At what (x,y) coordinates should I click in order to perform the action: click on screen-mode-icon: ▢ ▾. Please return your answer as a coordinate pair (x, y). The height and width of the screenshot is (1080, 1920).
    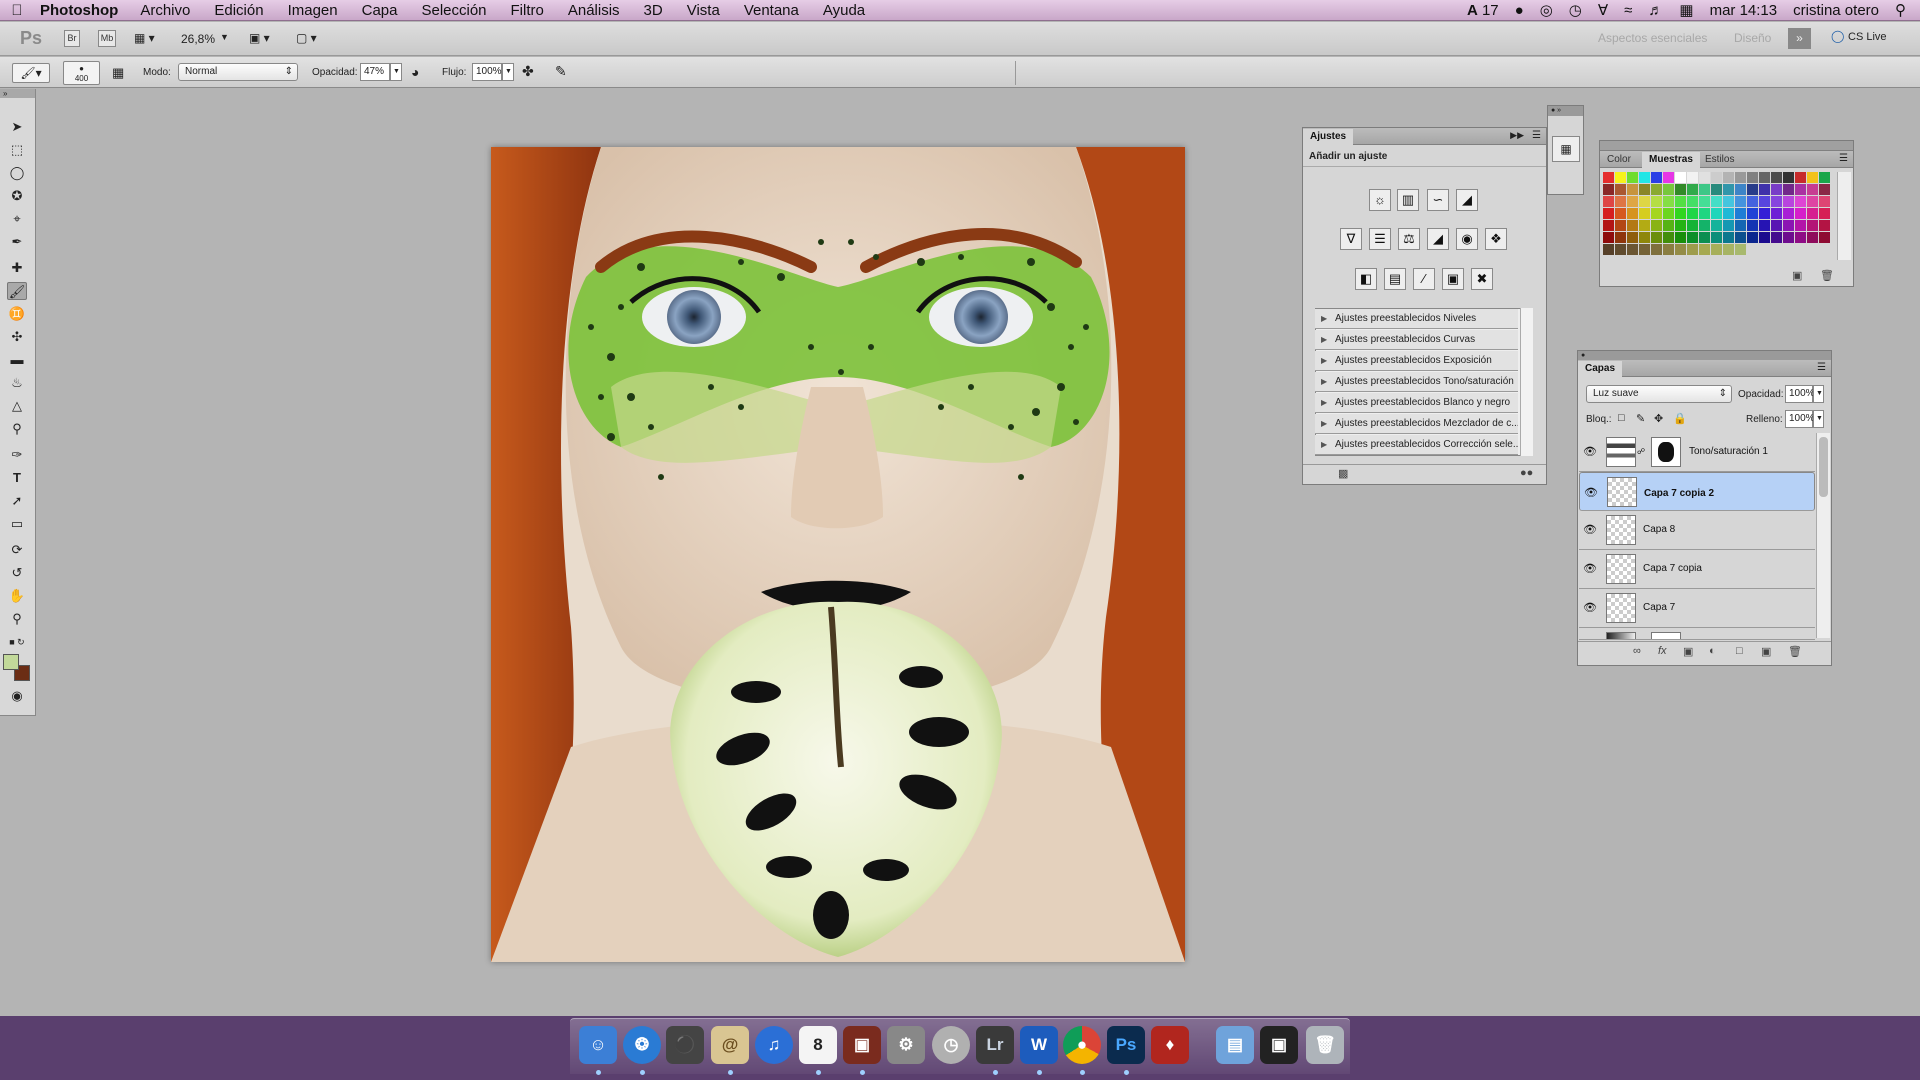
    Looking at the image, I should click on (306, 38).